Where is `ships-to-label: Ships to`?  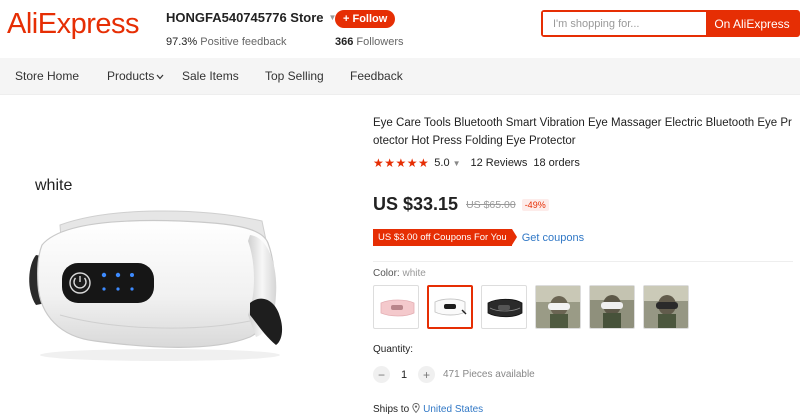 ships-to-label: Ships to is located at coordinates (391, 409).